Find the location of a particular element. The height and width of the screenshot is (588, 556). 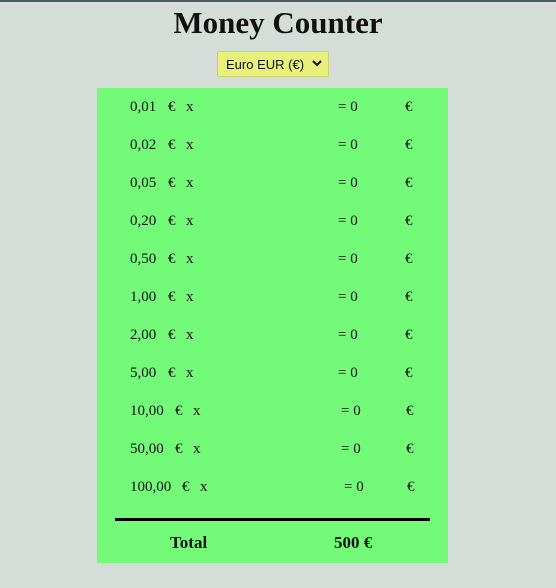

denomination-row: 2,00 € x = 0 € is located at coordinates (272, 335).